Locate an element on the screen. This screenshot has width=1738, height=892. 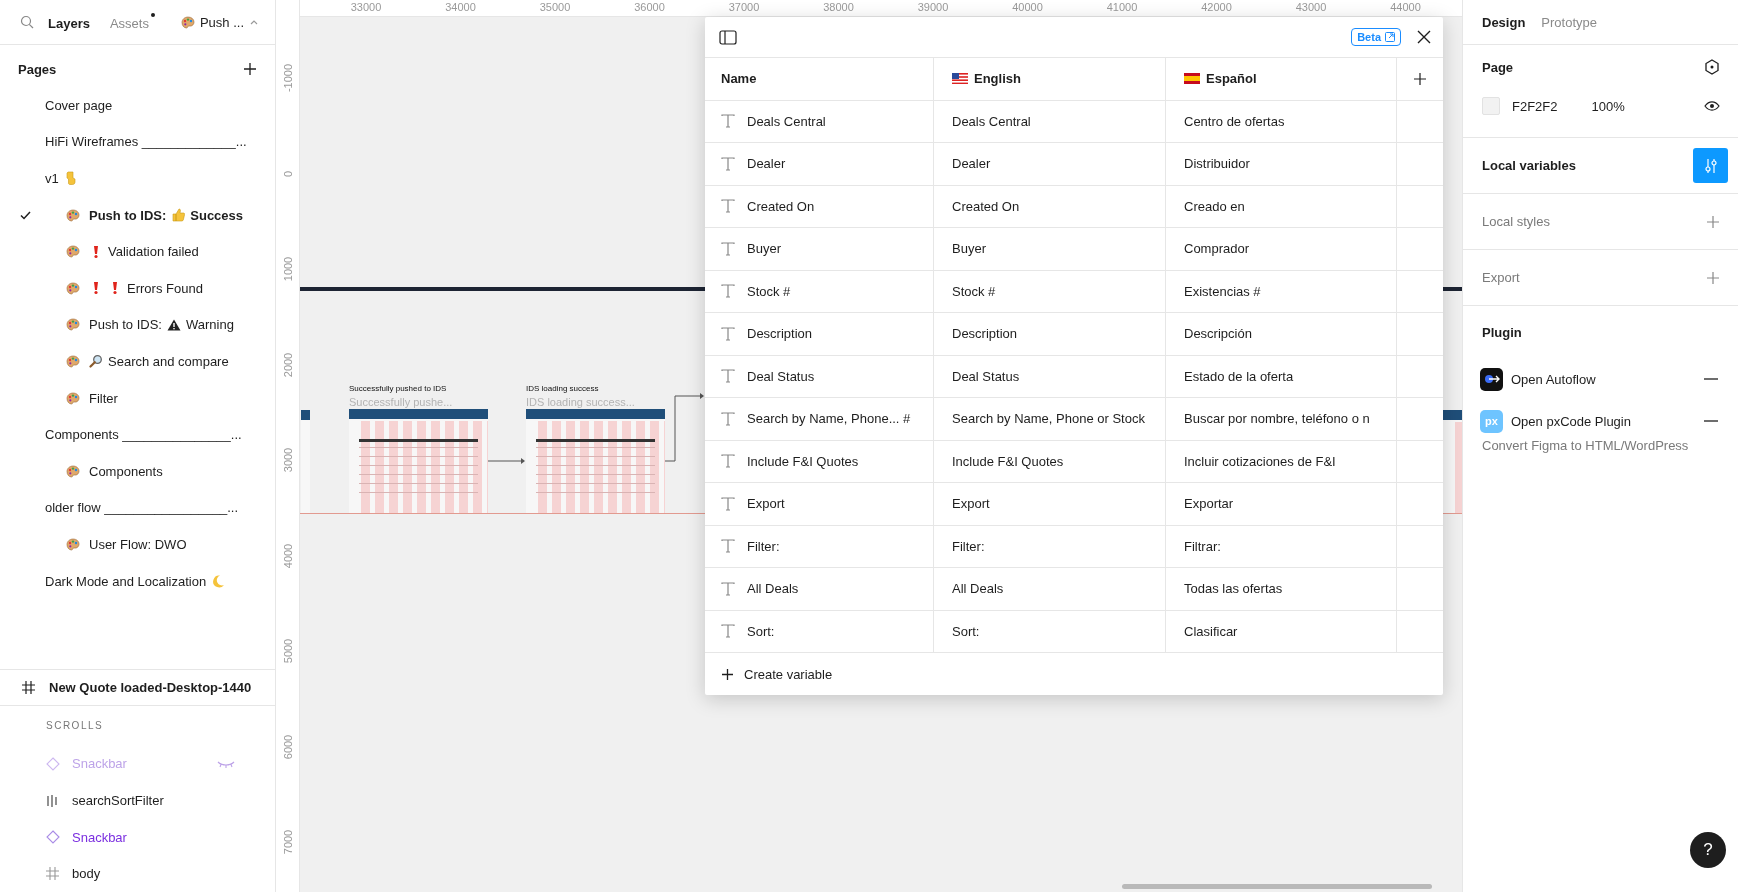
variable-name: All Deals is located at coordinates (773, 589).